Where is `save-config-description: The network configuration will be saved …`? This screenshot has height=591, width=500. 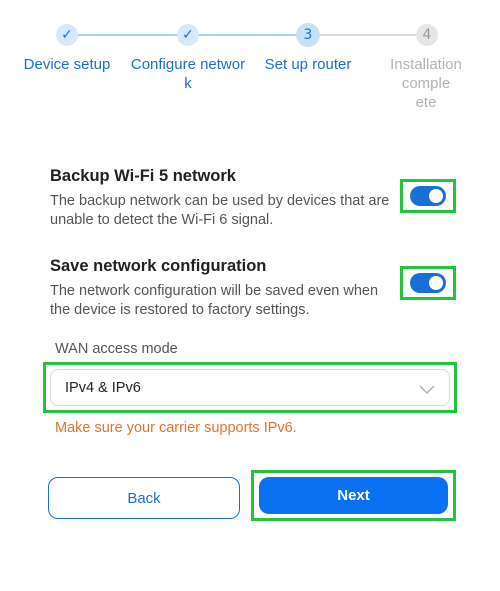 save-config-description: The network configuration will be saved … is located at coordinates (214, 300).